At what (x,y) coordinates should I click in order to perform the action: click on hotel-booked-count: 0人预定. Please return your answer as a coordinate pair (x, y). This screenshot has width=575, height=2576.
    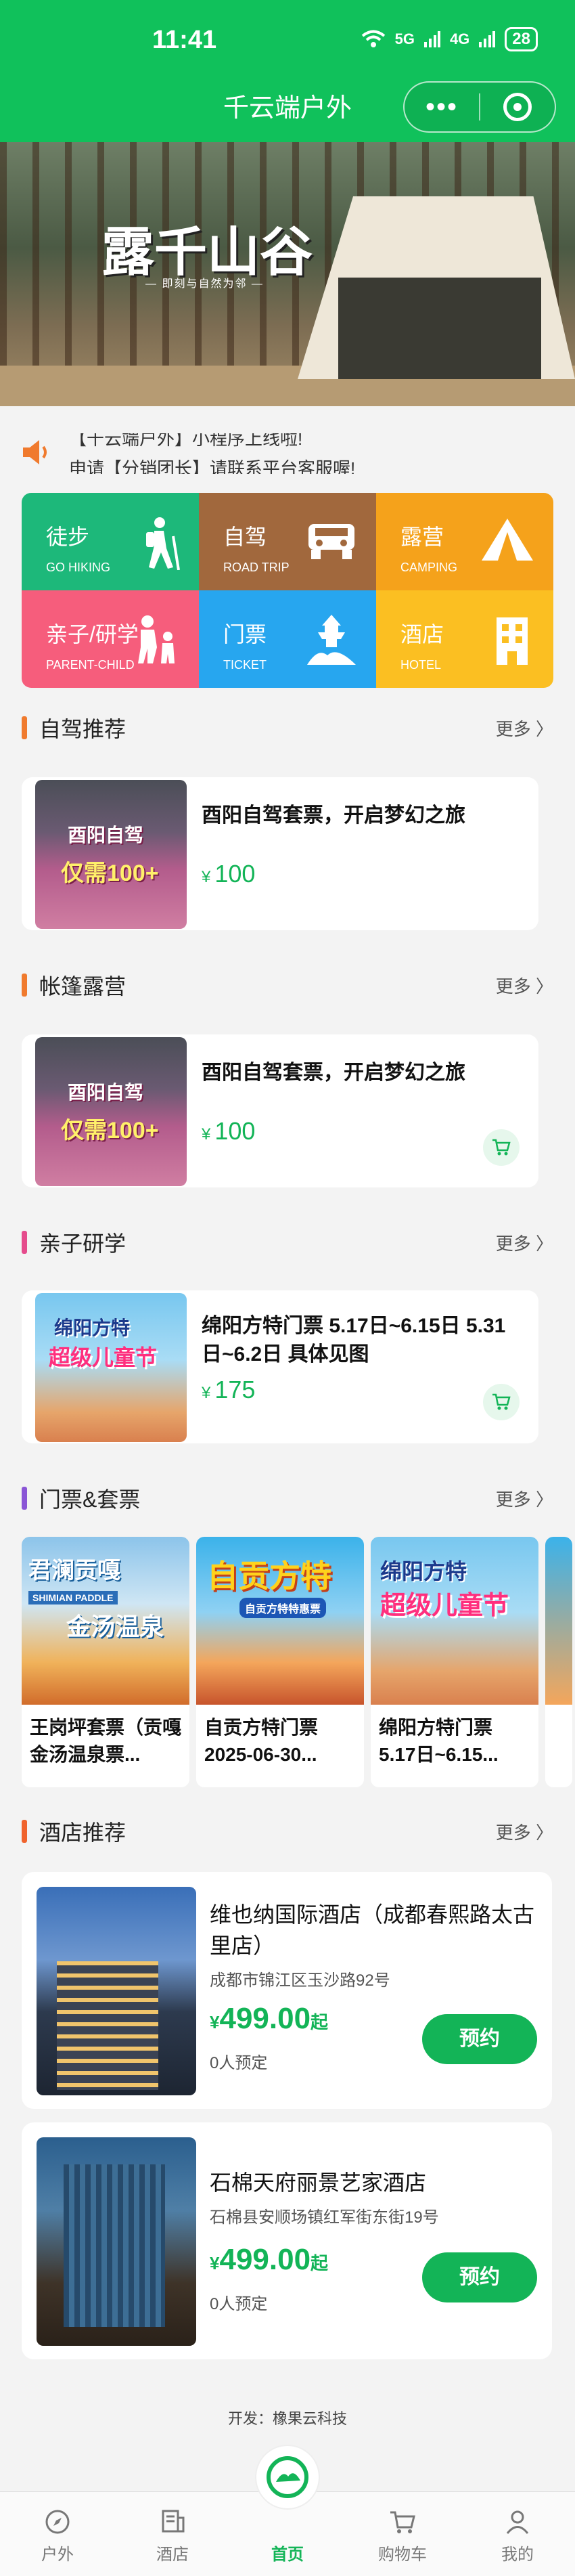
    Looking at the image, I should click on (239, 2304).